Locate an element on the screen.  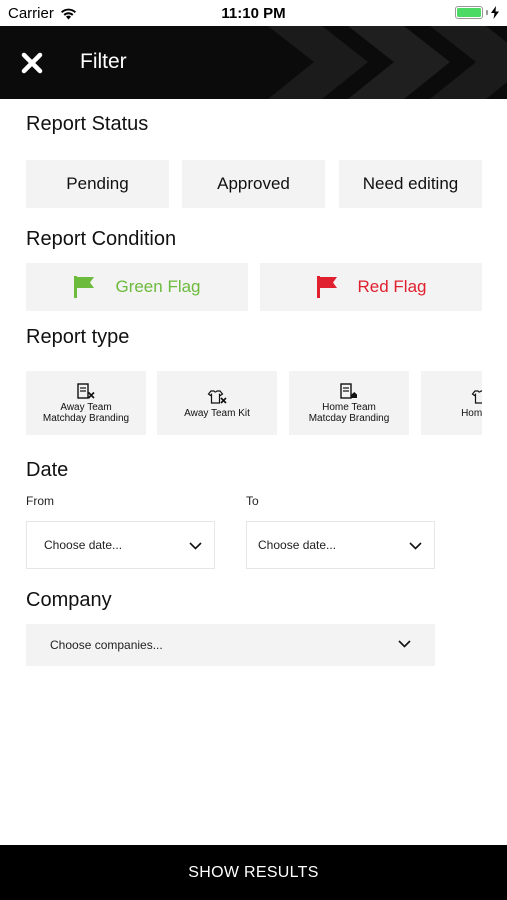
status-bar: Carrier 11:10 PM is located at coordinates (253, 13).